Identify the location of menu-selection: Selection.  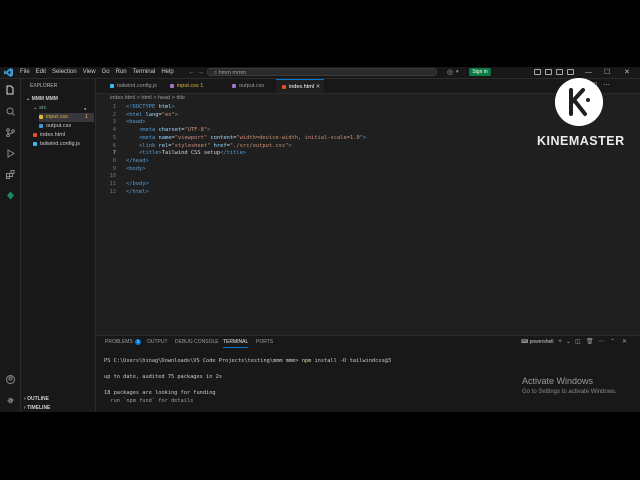
(64, 72).